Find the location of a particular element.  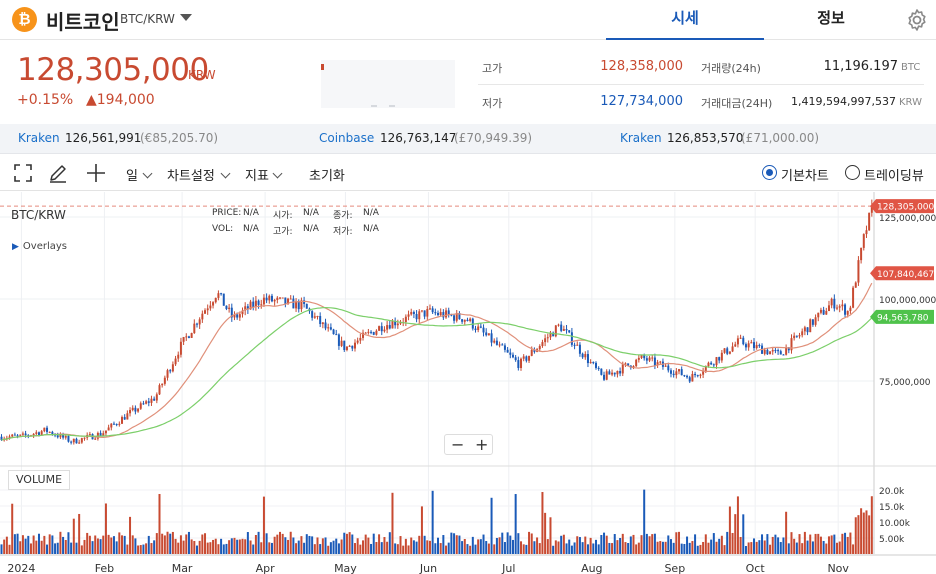

reset-button: 초기화 is located at coordinates (327, 174).